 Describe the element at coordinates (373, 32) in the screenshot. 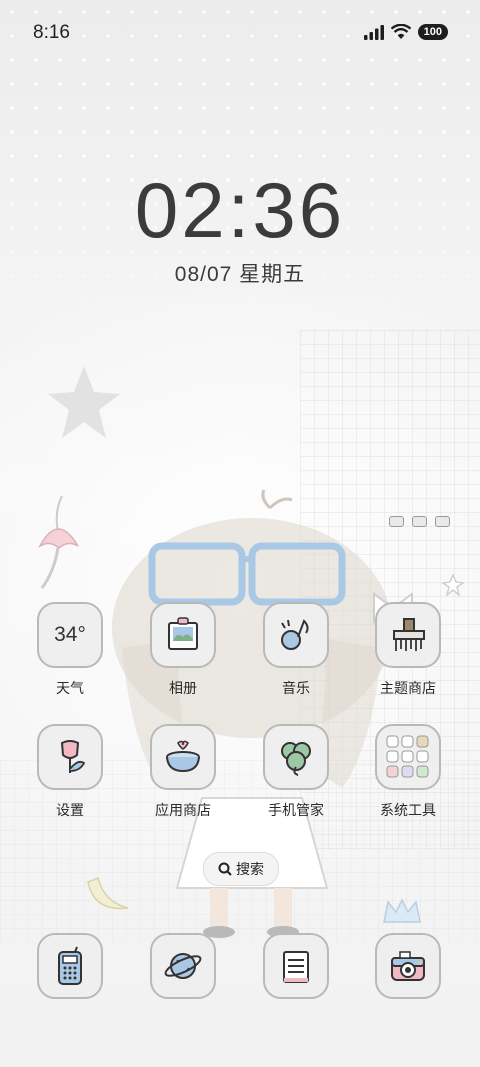

I see `signal-icon` at that location.